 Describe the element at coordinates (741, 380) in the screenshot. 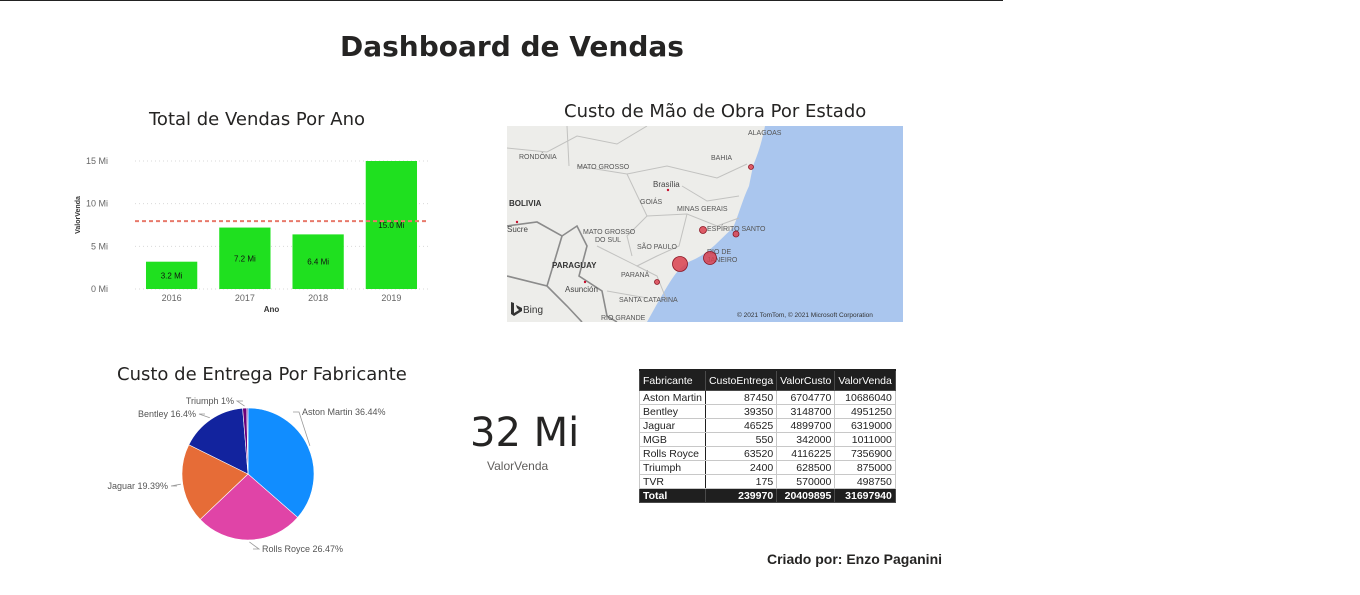

I see `col-header: CustoEntrega` at that location.